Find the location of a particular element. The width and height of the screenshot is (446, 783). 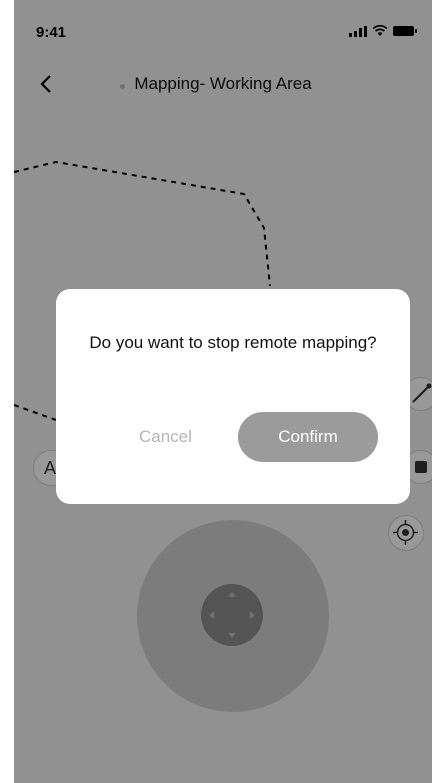

dialog-message: Do you want to stop remote mapping? is located at coordinates (233, 342).